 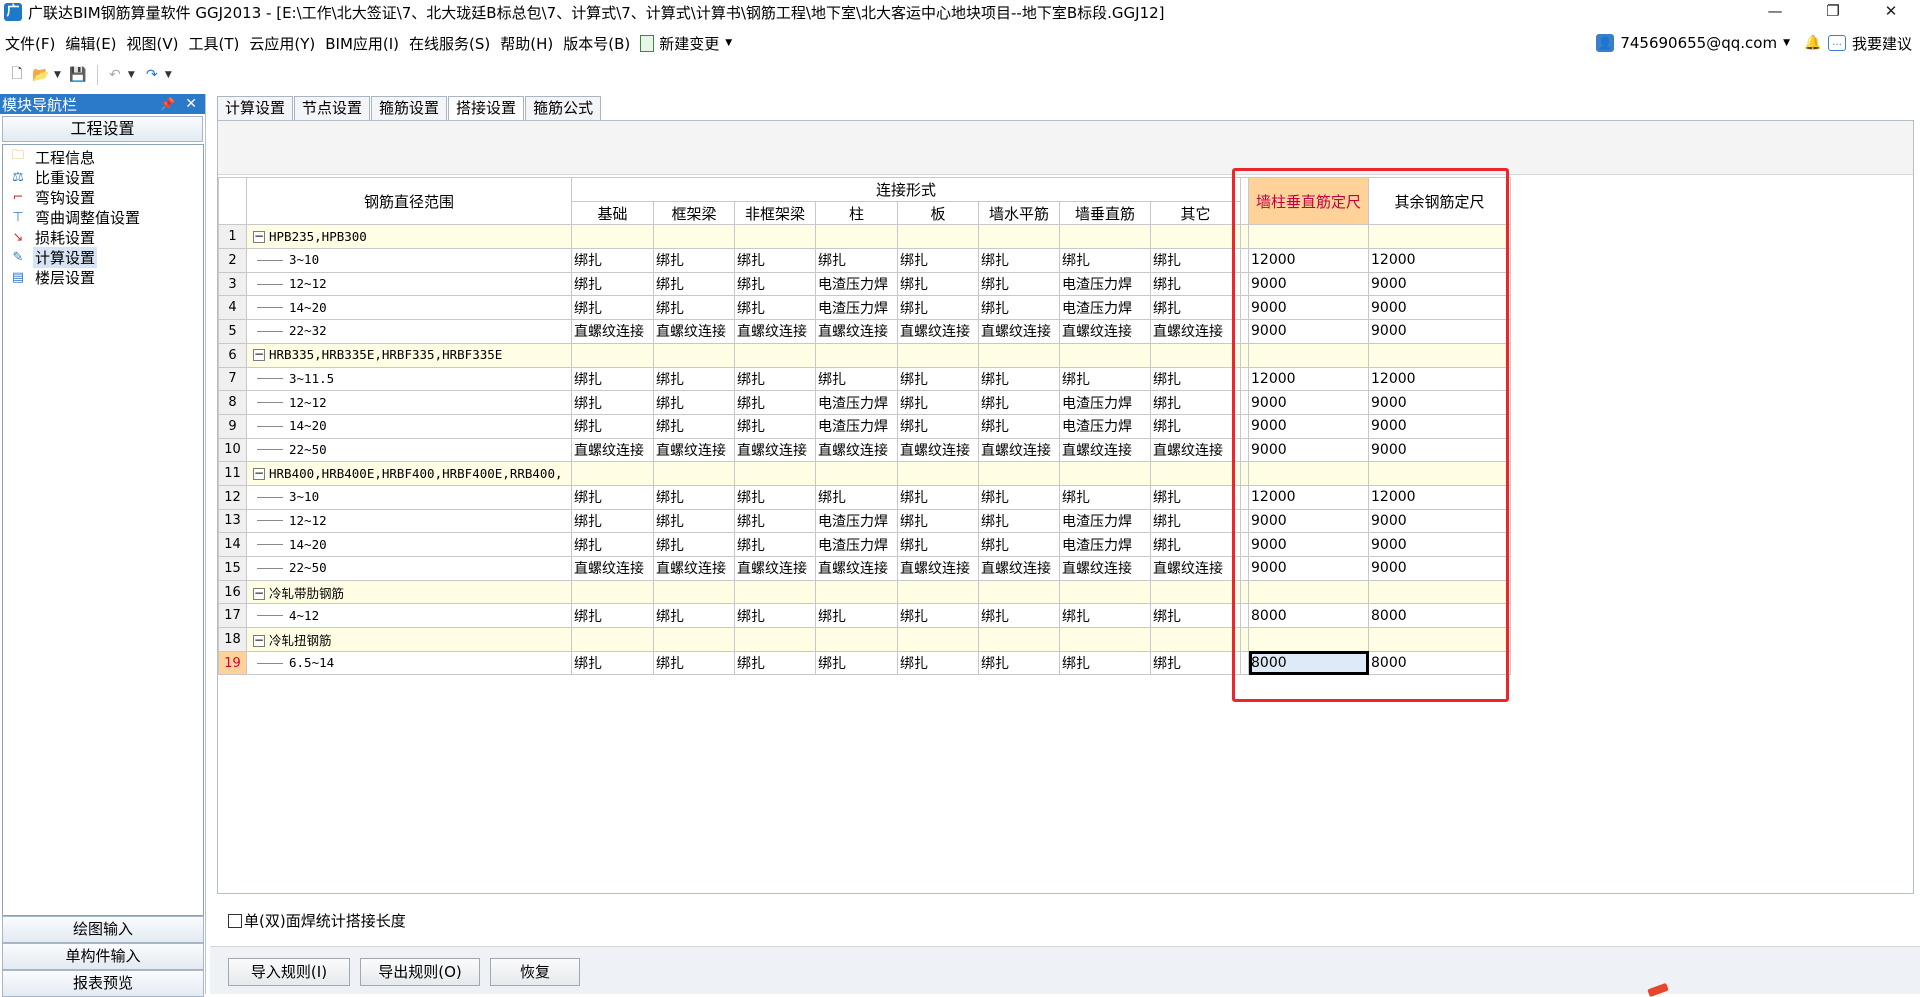 What do you see at coordinates (41, 75) in the screenshot?
I see `open-folder-icon: 📂` at bounding box center [41, 75].